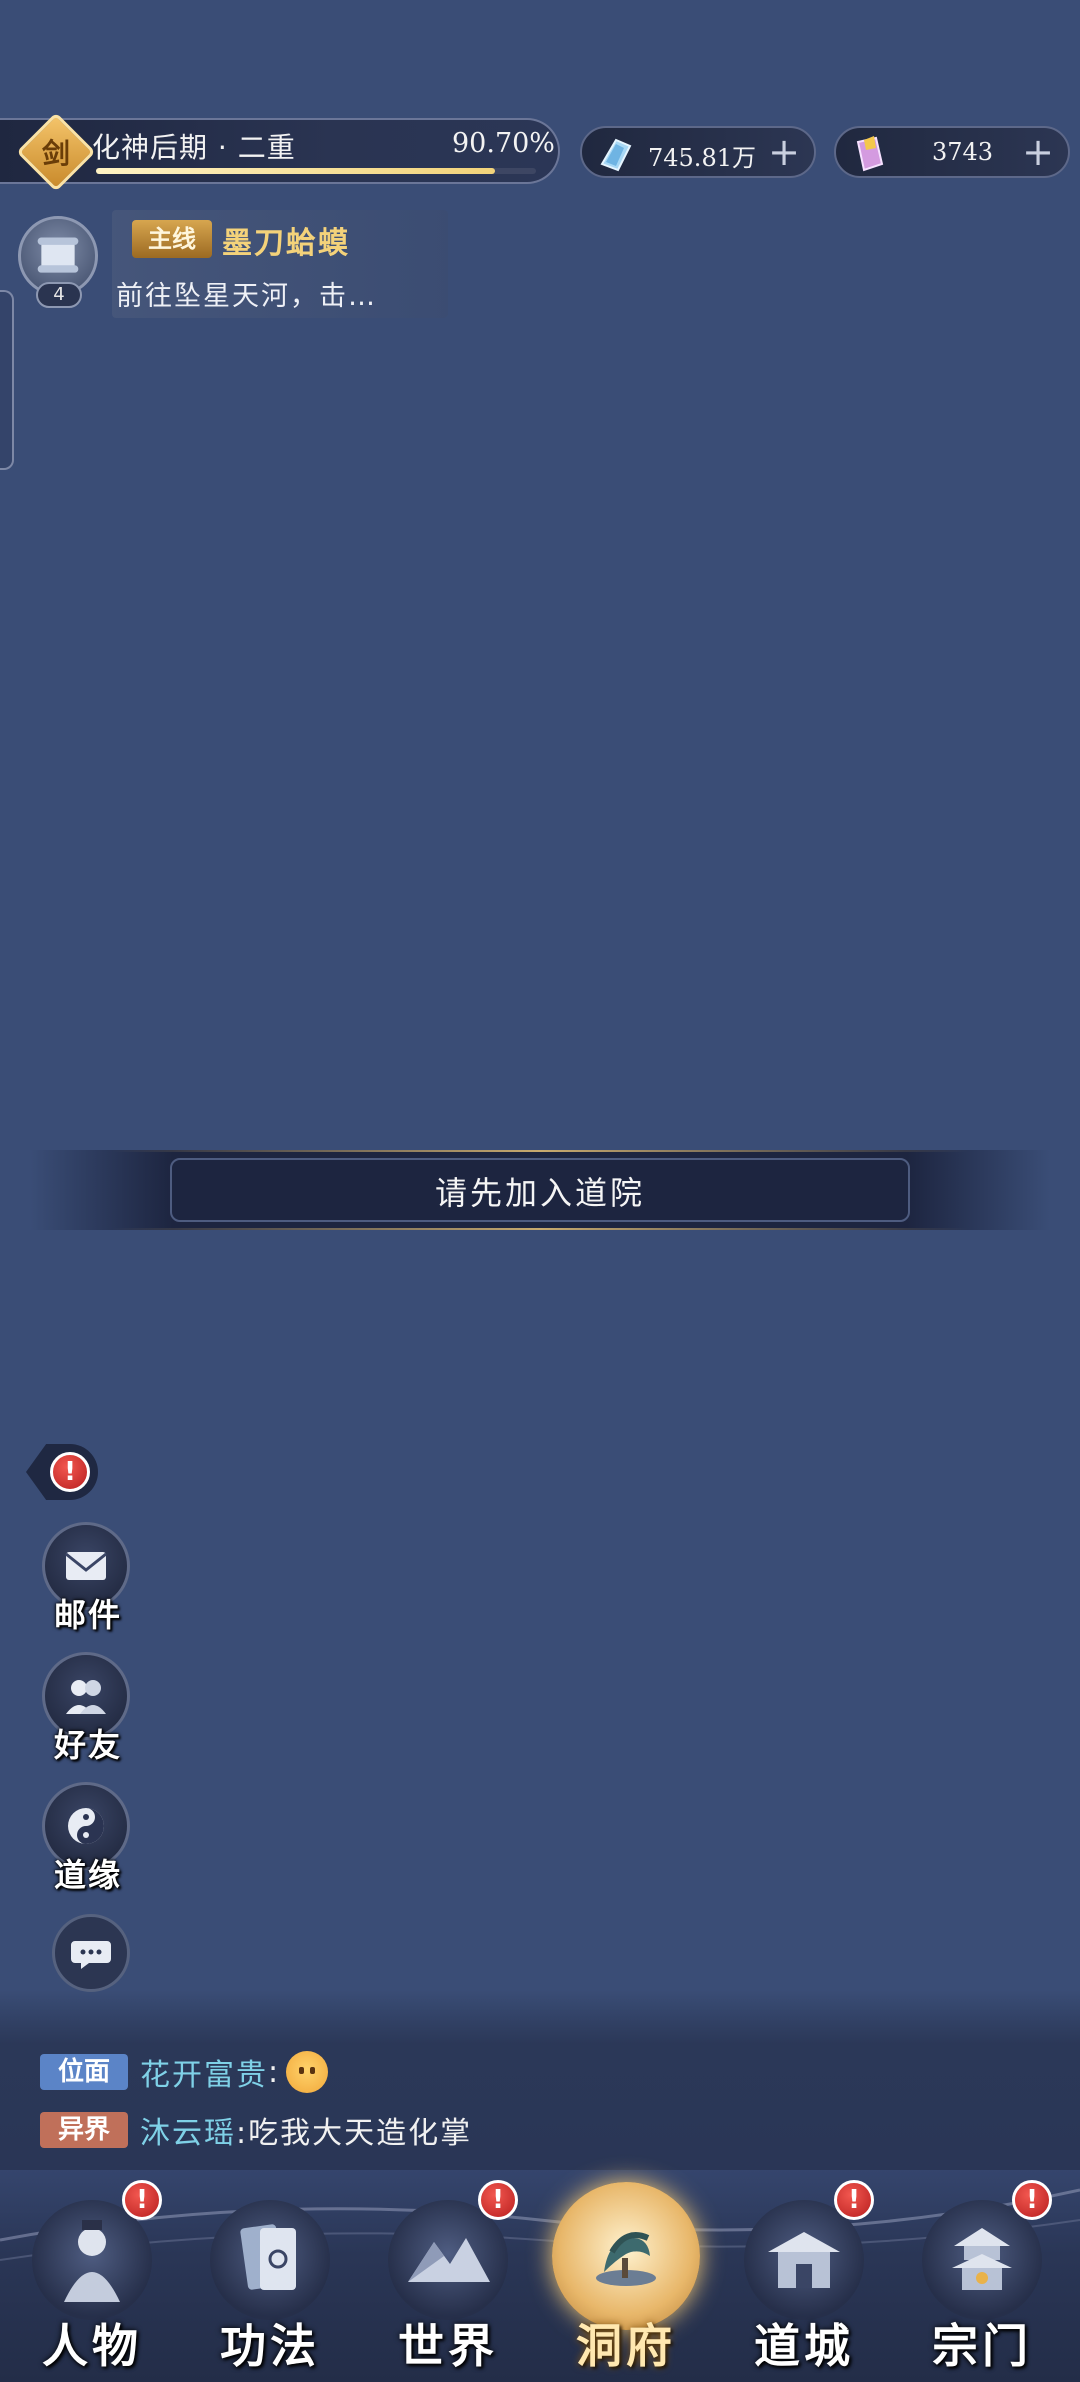  I want to click on quest-count: 4, so click(59, 295).